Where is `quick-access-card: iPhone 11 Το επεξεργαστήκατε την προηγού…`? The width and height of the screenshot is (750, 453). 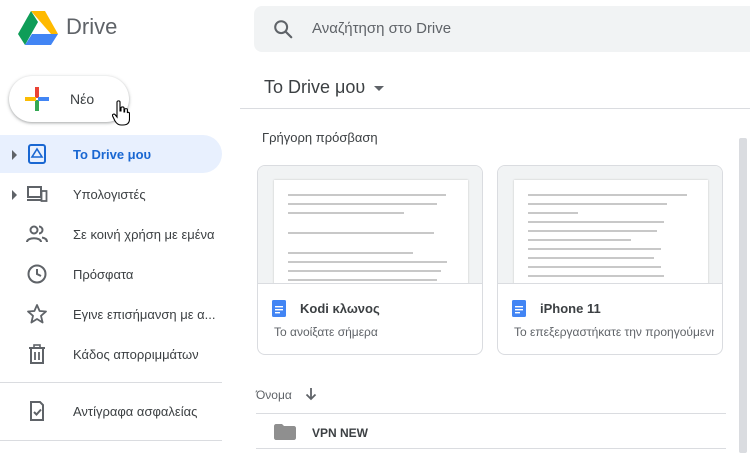 quick-access-card: iPhone 11 Το επεξεργαστήκατε την προηγού… is located at coordinates (610, 260).